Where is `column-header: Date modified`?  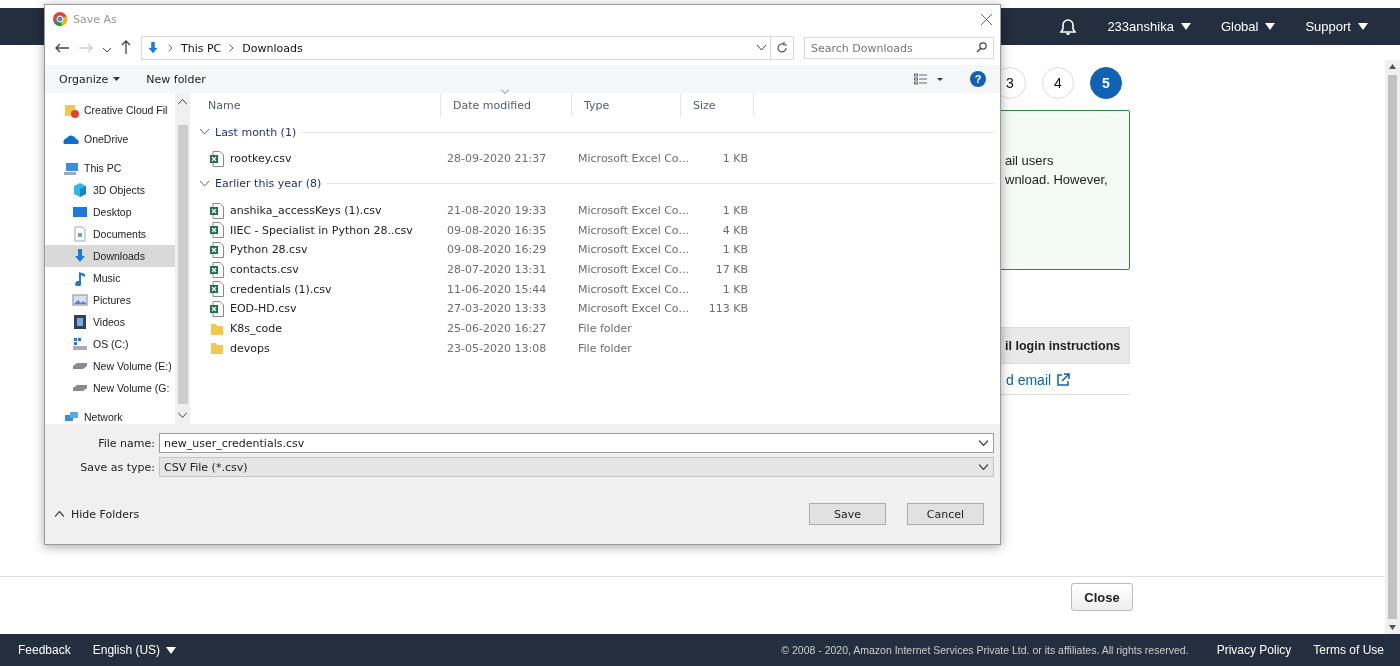
column-header: Date modified is located at coordinates (492, 105).